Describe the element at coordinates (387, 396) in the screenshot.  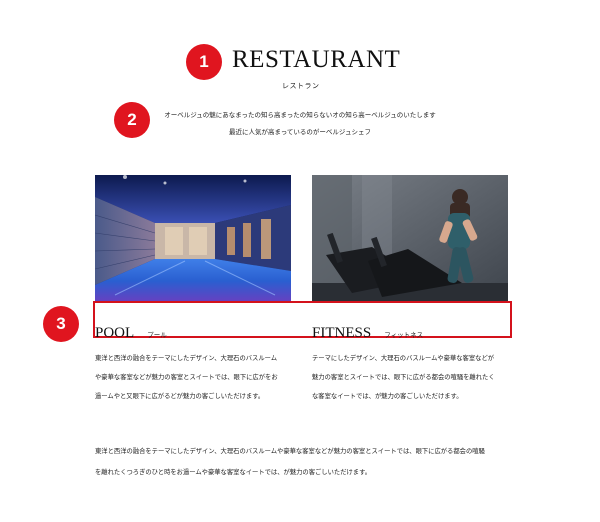
I see `card-text-line: な客室なイートでは、が魅力の客ごしいただけます。` at that location.